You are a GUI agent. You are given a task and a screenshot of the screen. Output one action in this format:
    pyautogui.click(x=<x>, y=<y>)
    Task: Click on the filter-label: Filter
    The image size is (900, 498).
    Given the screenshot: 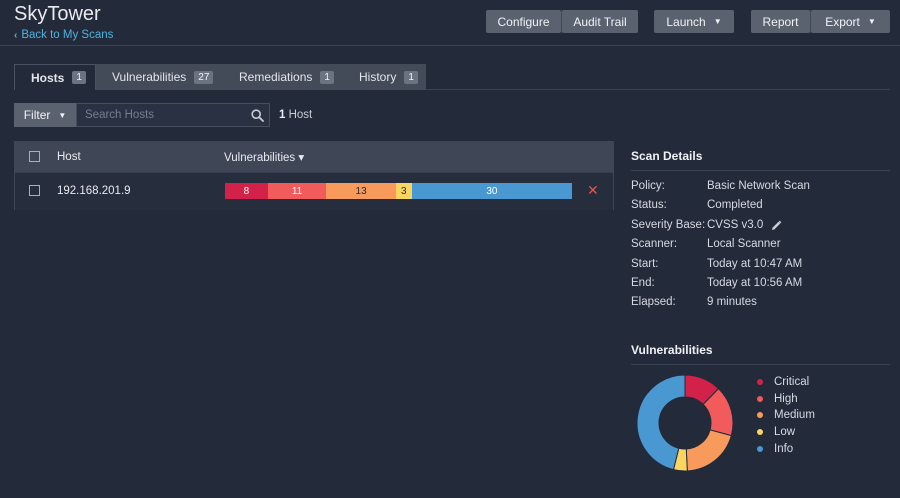 What is the action you would take?
    pyautogui.click(x=37, y=115)
    